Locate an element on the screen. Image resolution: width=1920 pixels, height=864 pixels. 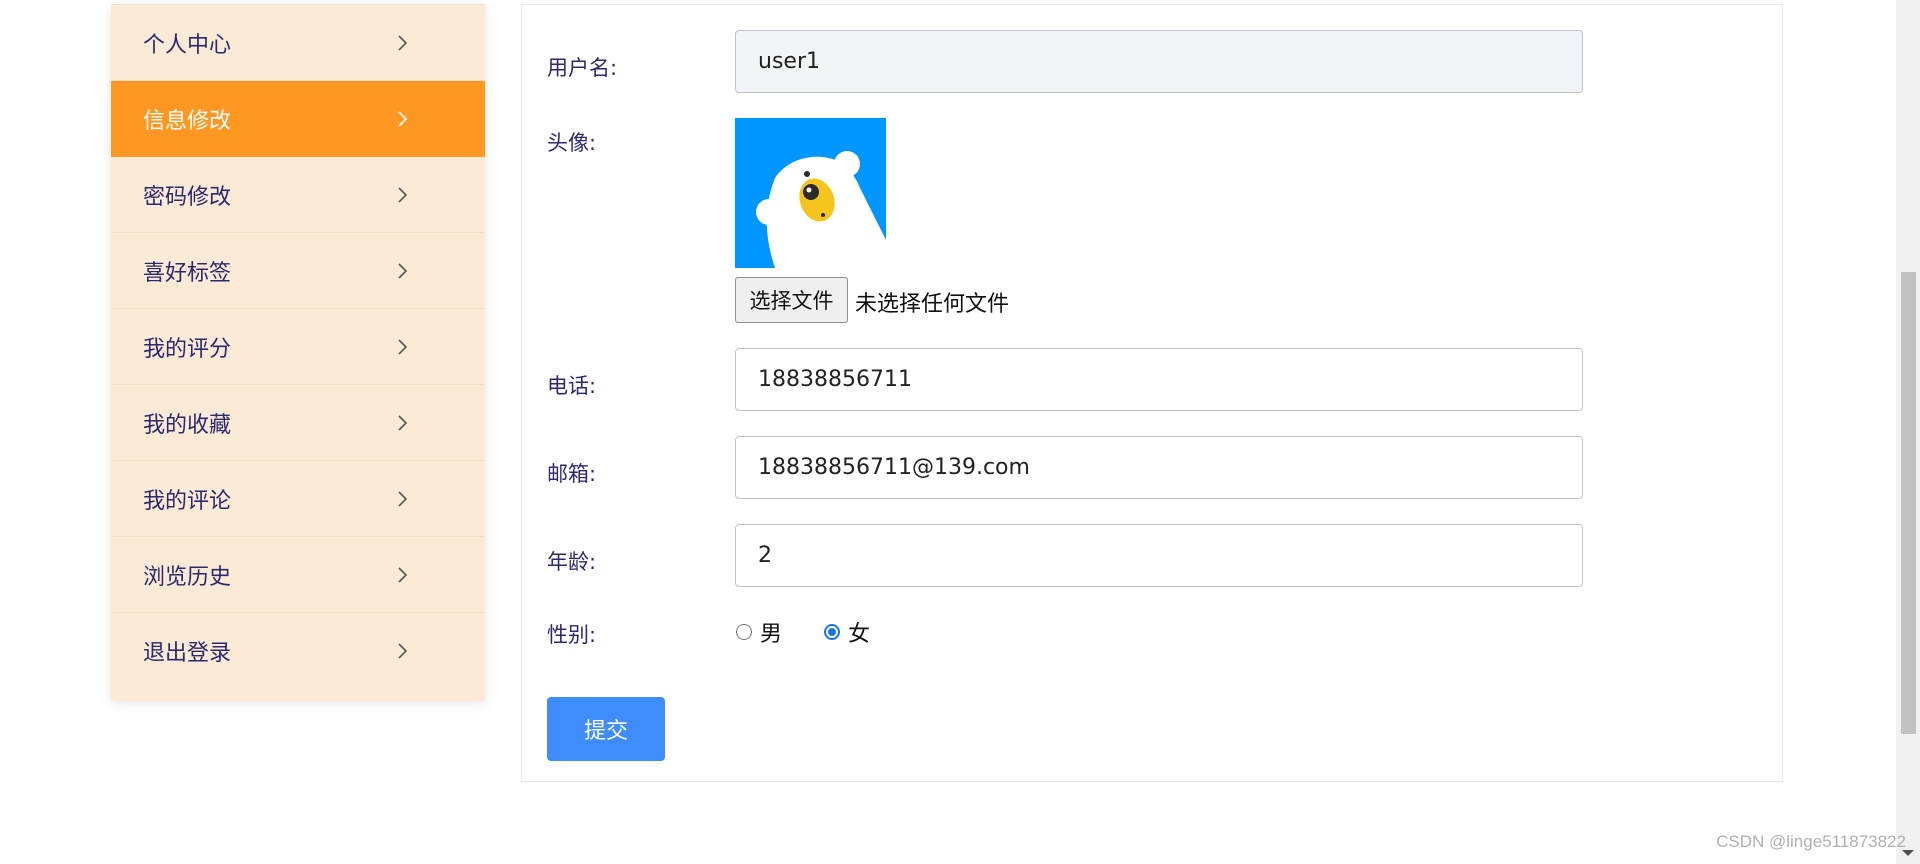
file-status-text: 未选择任何文件 is located at coordinates (932, 304).